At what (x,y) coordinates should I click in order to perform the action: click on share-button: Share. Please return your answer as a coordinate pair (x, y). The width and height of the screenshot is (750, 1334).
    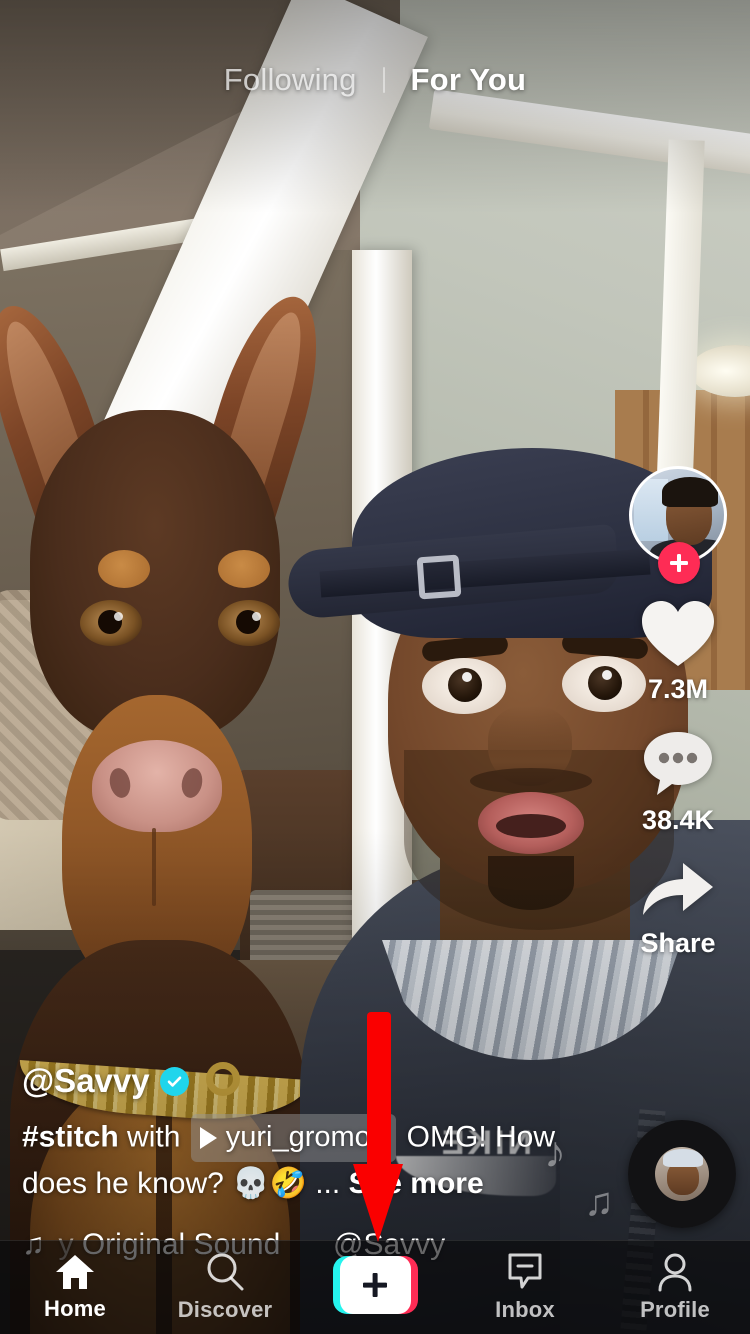
    Looking at the image, I should click on (678, 909).